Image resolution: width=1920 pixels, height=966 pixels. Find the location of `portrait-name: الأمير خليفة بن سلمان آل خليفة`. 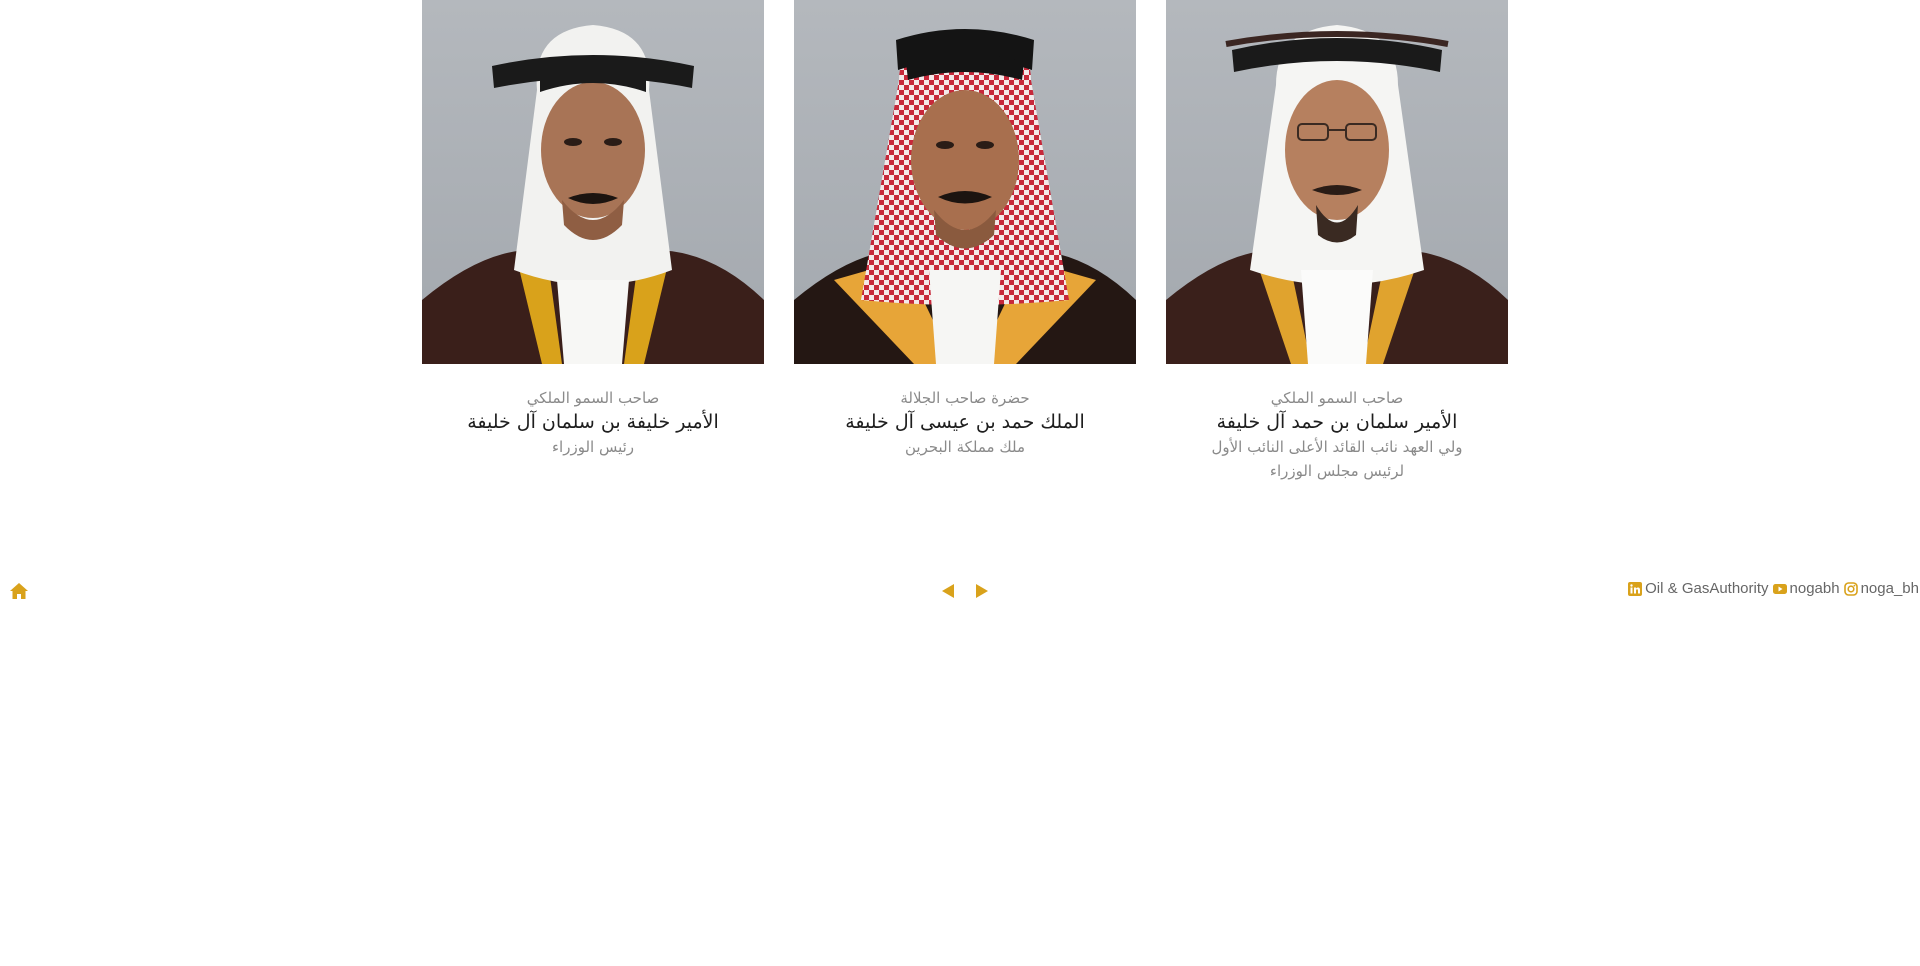

portrait-name: الأمير خليفة بن سلمان آل خليفة is located at coordinates (593, 422).